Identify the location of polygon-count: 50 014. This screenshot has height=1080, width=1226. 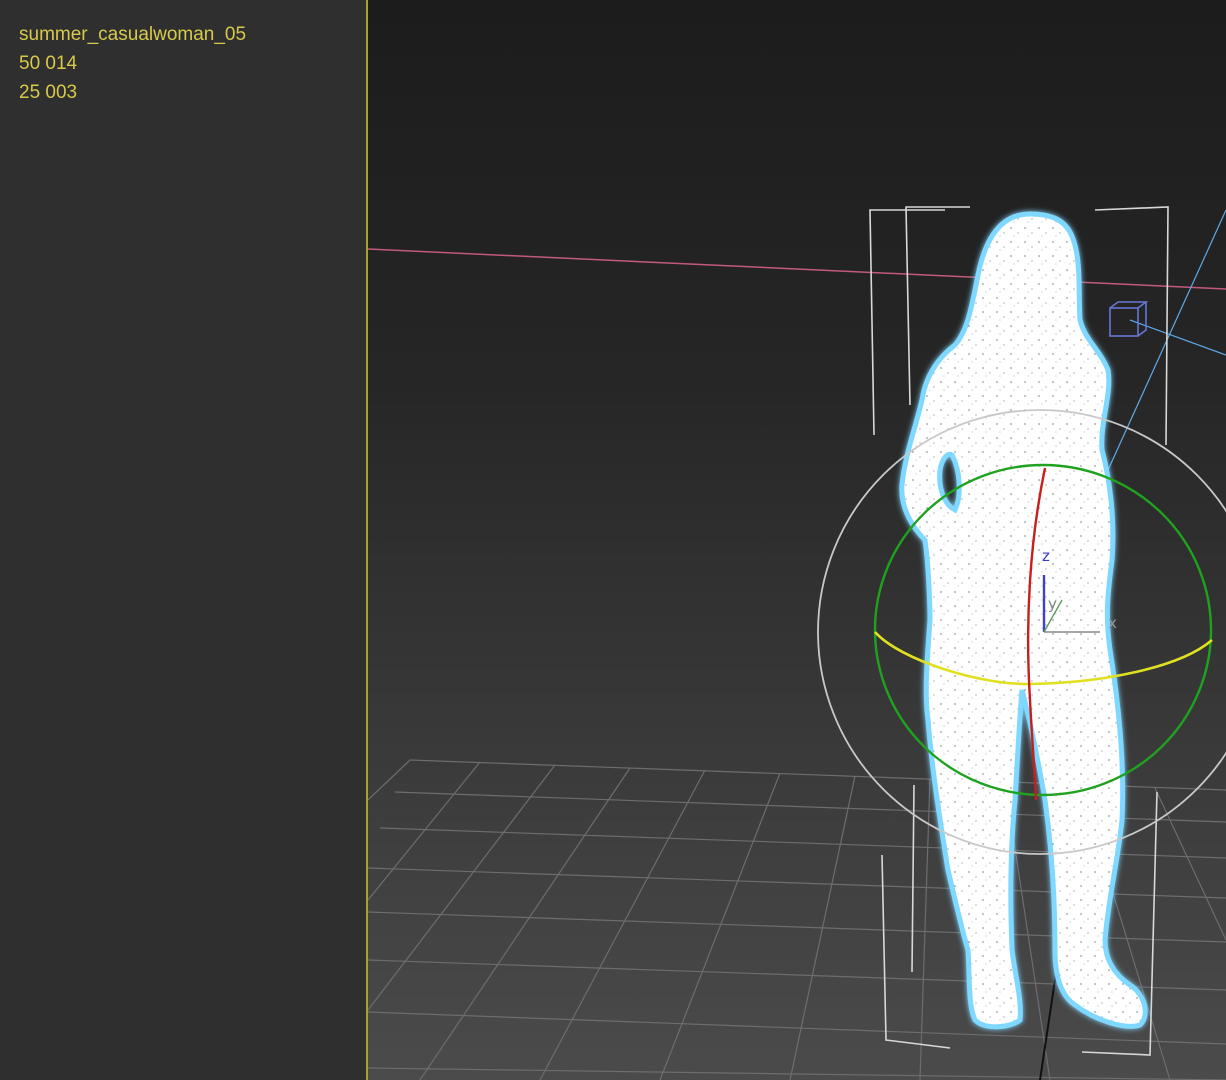
(48, 63).